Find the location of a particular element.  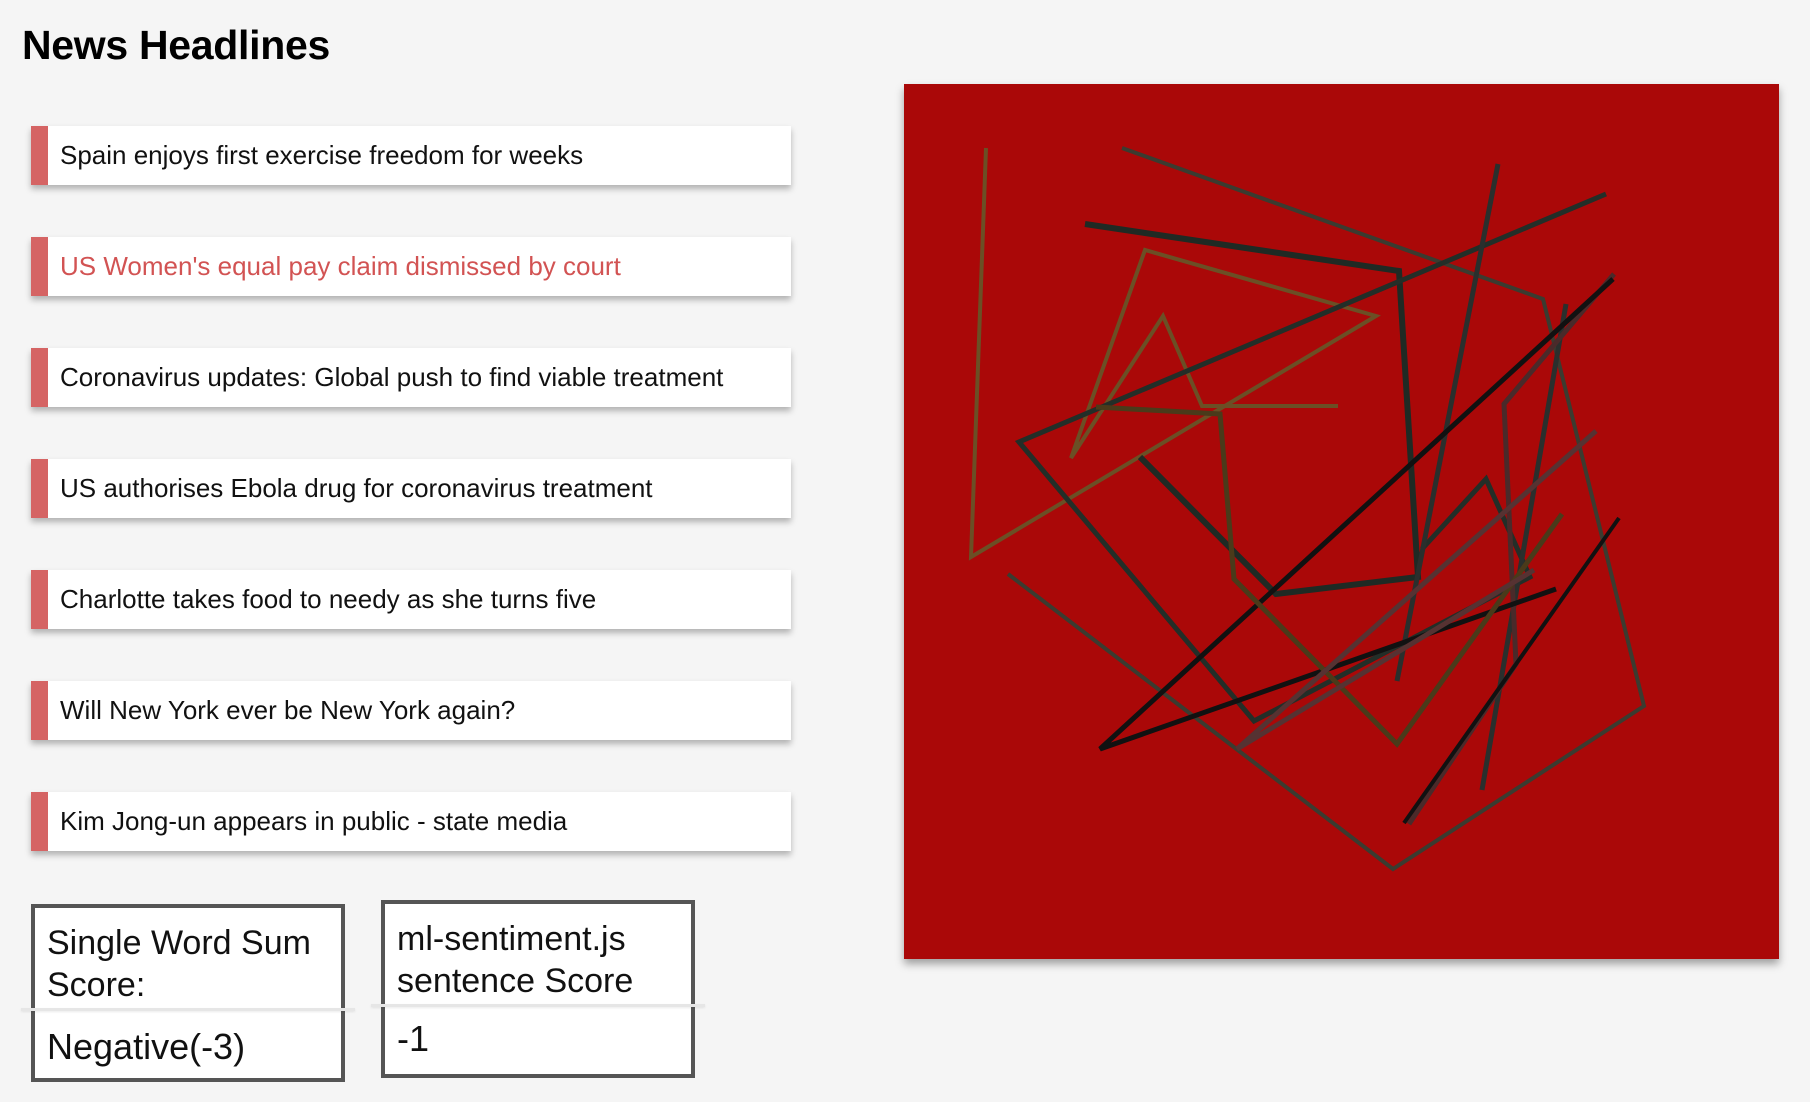

single-word-score-label: Single Word Sum Score: is located at coordinates (179, 964).